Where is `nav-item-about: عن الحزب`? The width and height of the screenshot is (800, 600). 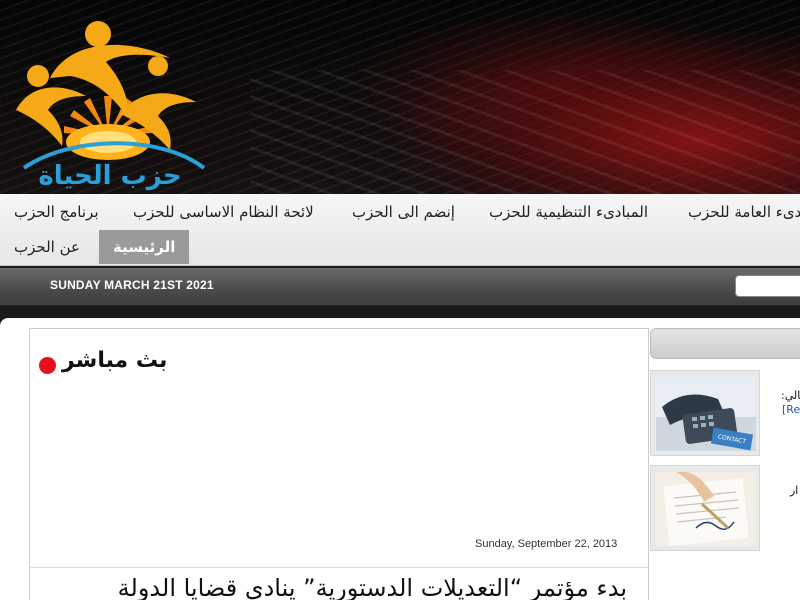
nav-item-about: عن الحزب is located at coordinates (47, 247).